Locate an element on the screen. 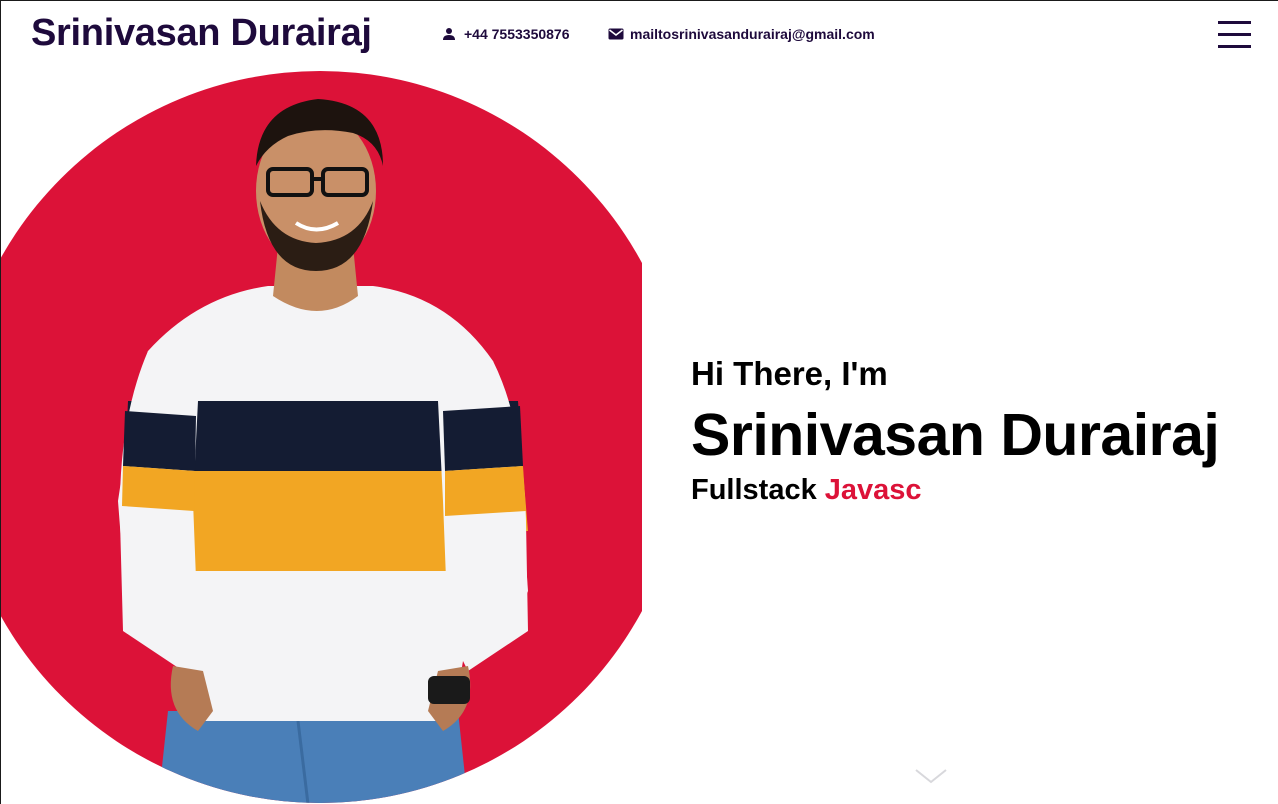 This screenshot has width=1278, height=804. email-contact: mailtosrinivasandurairaj@gmail.com is located at coordinates (741, 34).